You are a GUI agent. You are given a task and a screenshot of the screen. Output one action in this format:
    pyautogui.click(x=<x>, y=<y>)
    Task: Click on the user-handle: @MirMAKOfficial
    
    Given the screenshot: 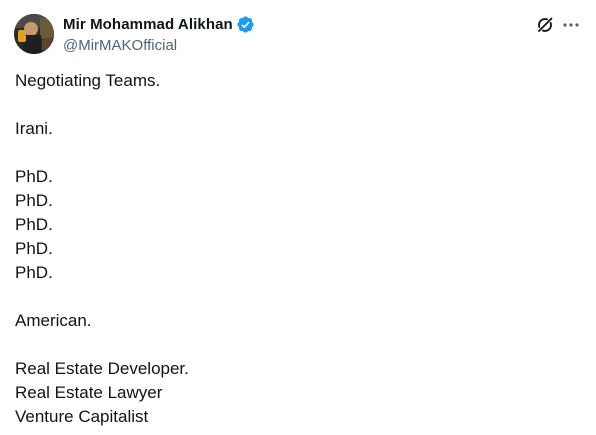 What is the action you would take?
    pyautogui.click(x=159, y=46)
    